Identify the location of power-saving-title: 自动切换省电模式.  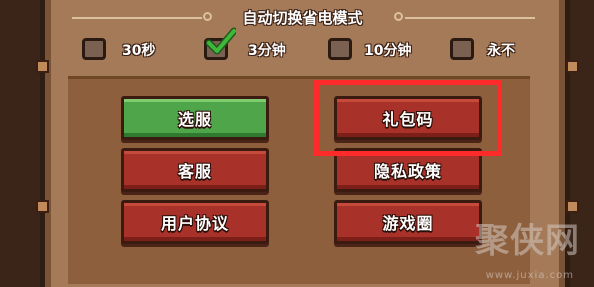
(302, 18).